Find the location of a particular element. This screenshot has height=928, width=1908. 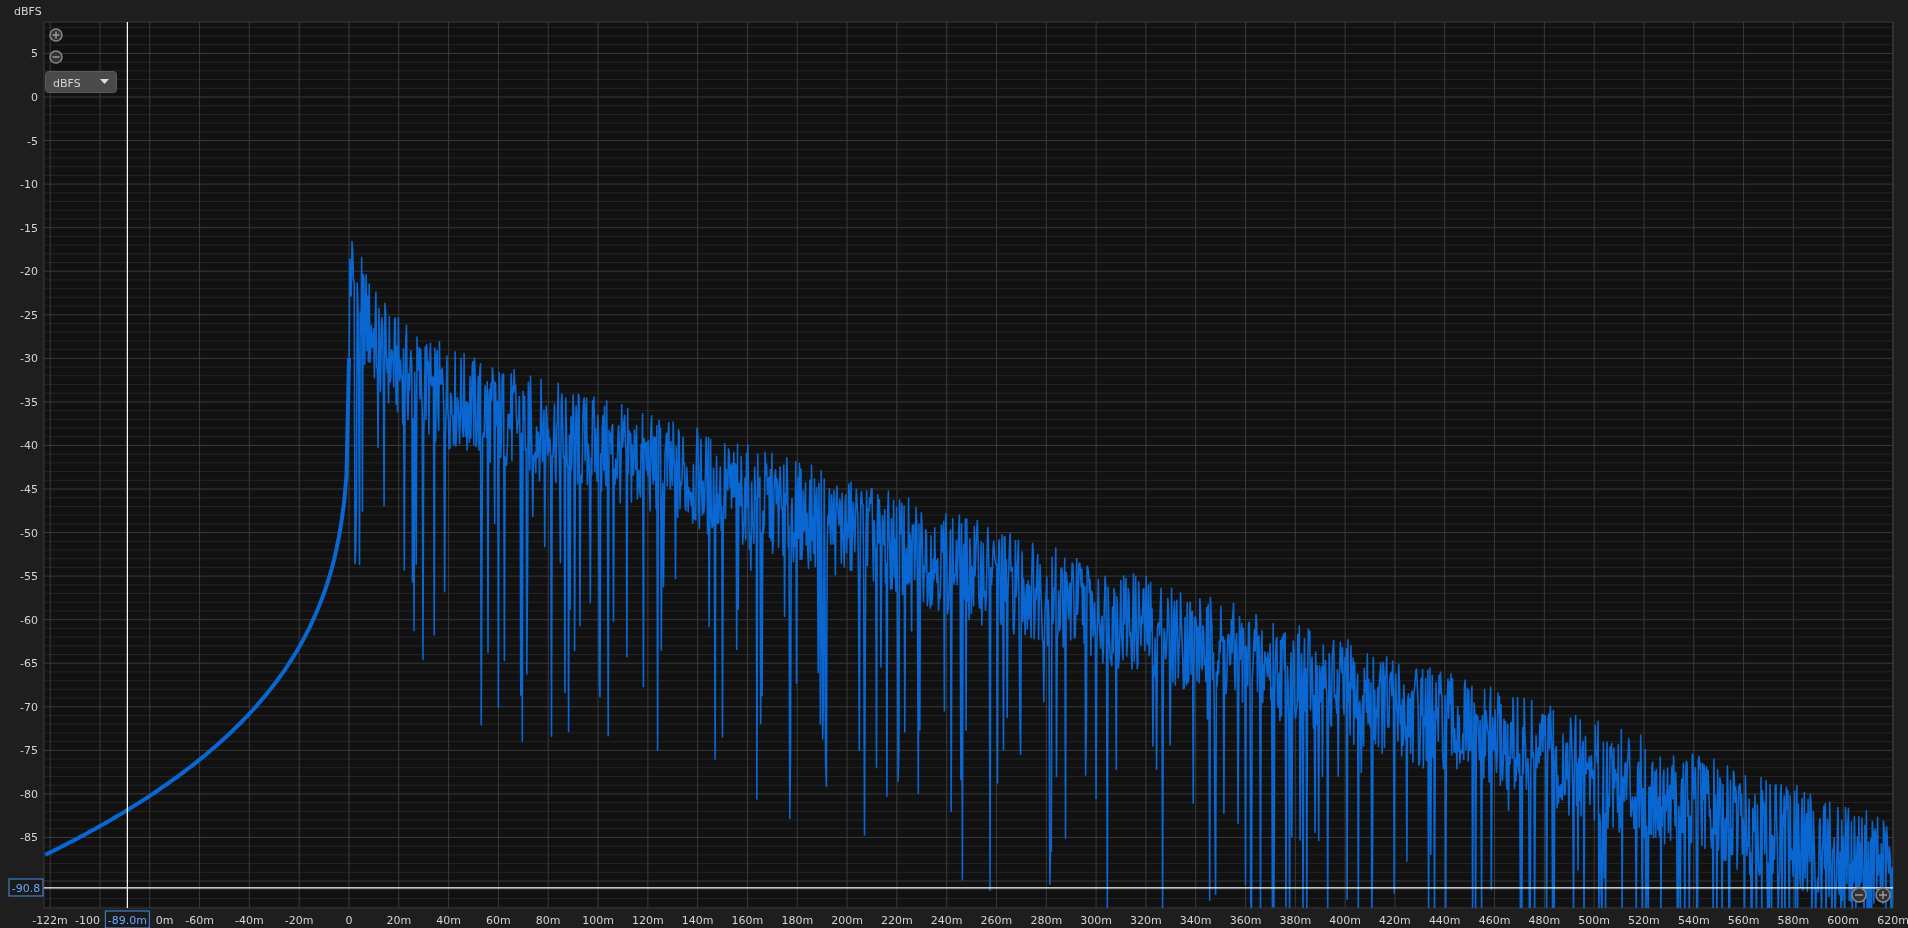

x-tick-label: 540m is located at coordinates (1693, 920).